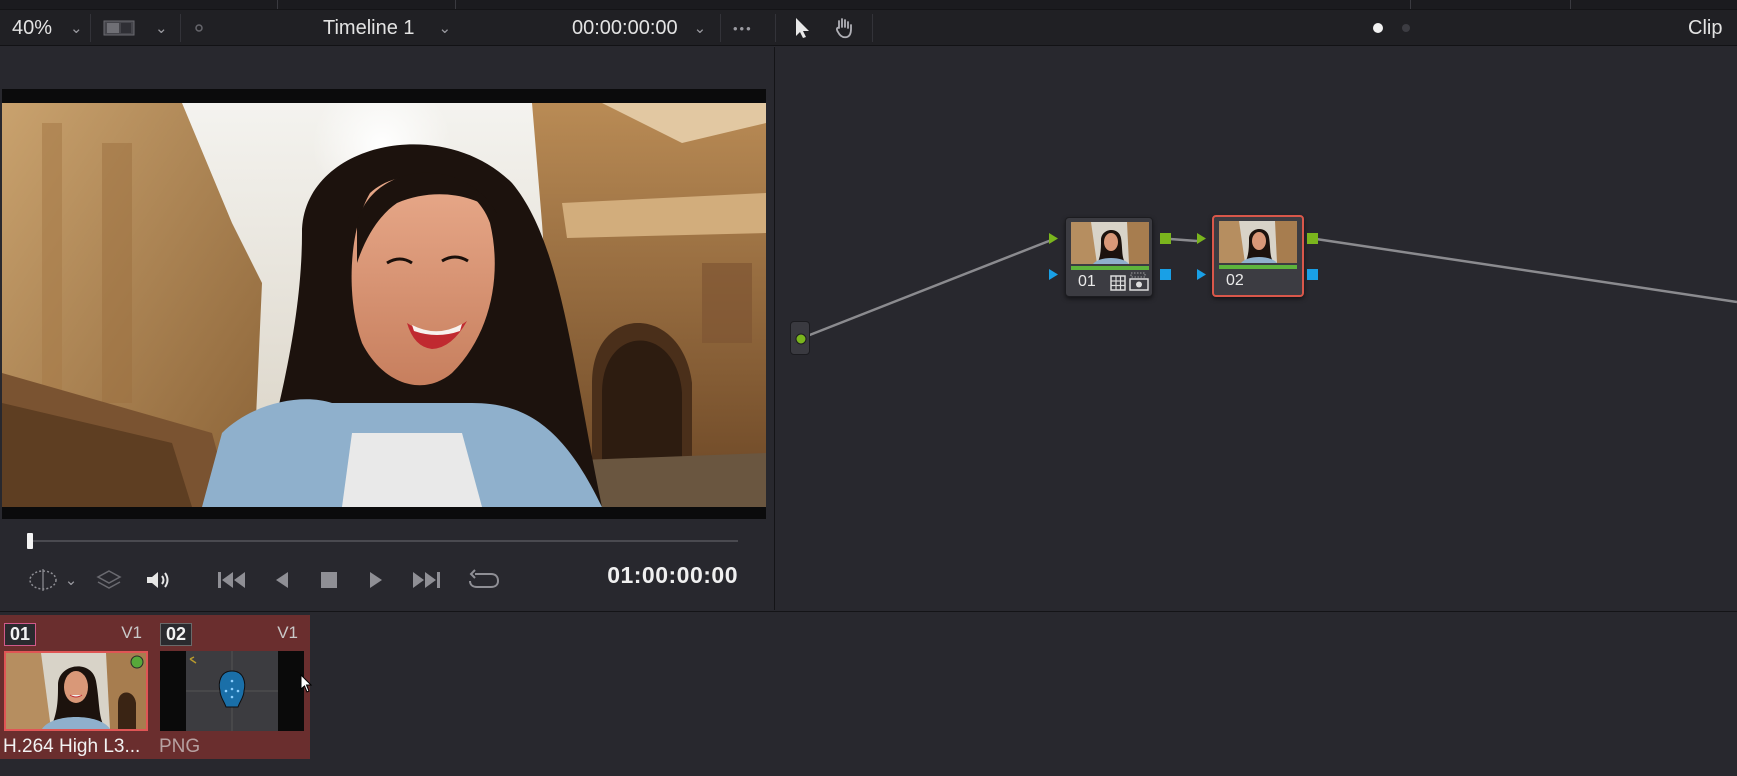  I want to click on play-icon, so click(376, 580).